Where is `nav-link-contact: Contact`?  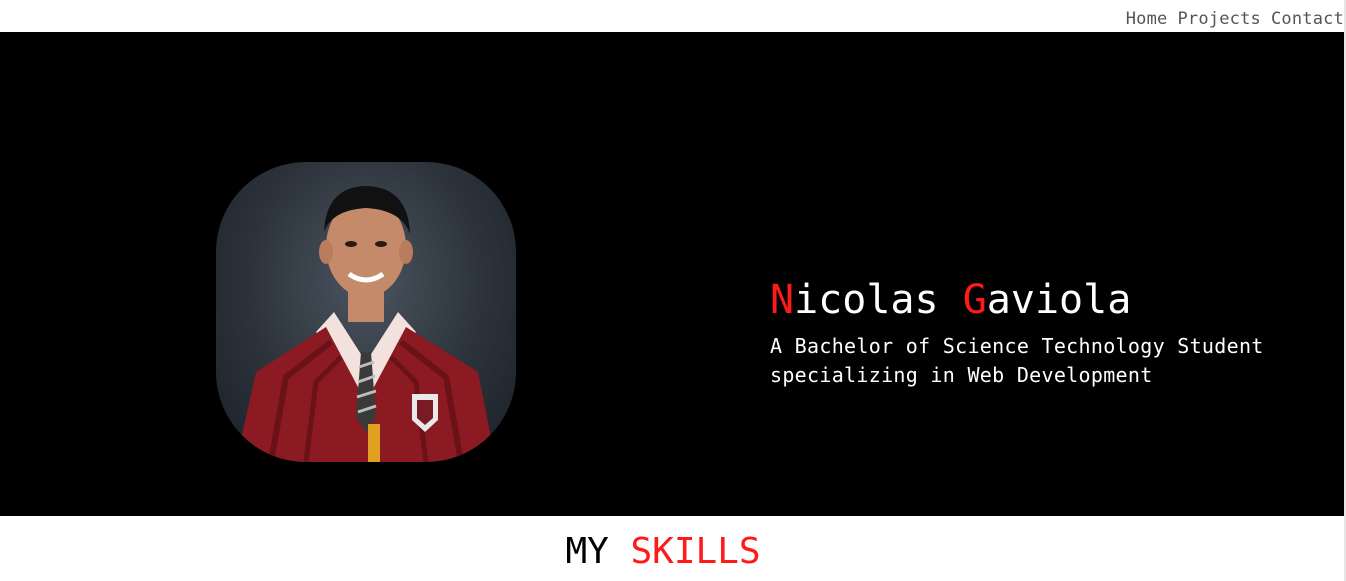 nav-link-contact: Contact is located at coordinates (1307, 19).